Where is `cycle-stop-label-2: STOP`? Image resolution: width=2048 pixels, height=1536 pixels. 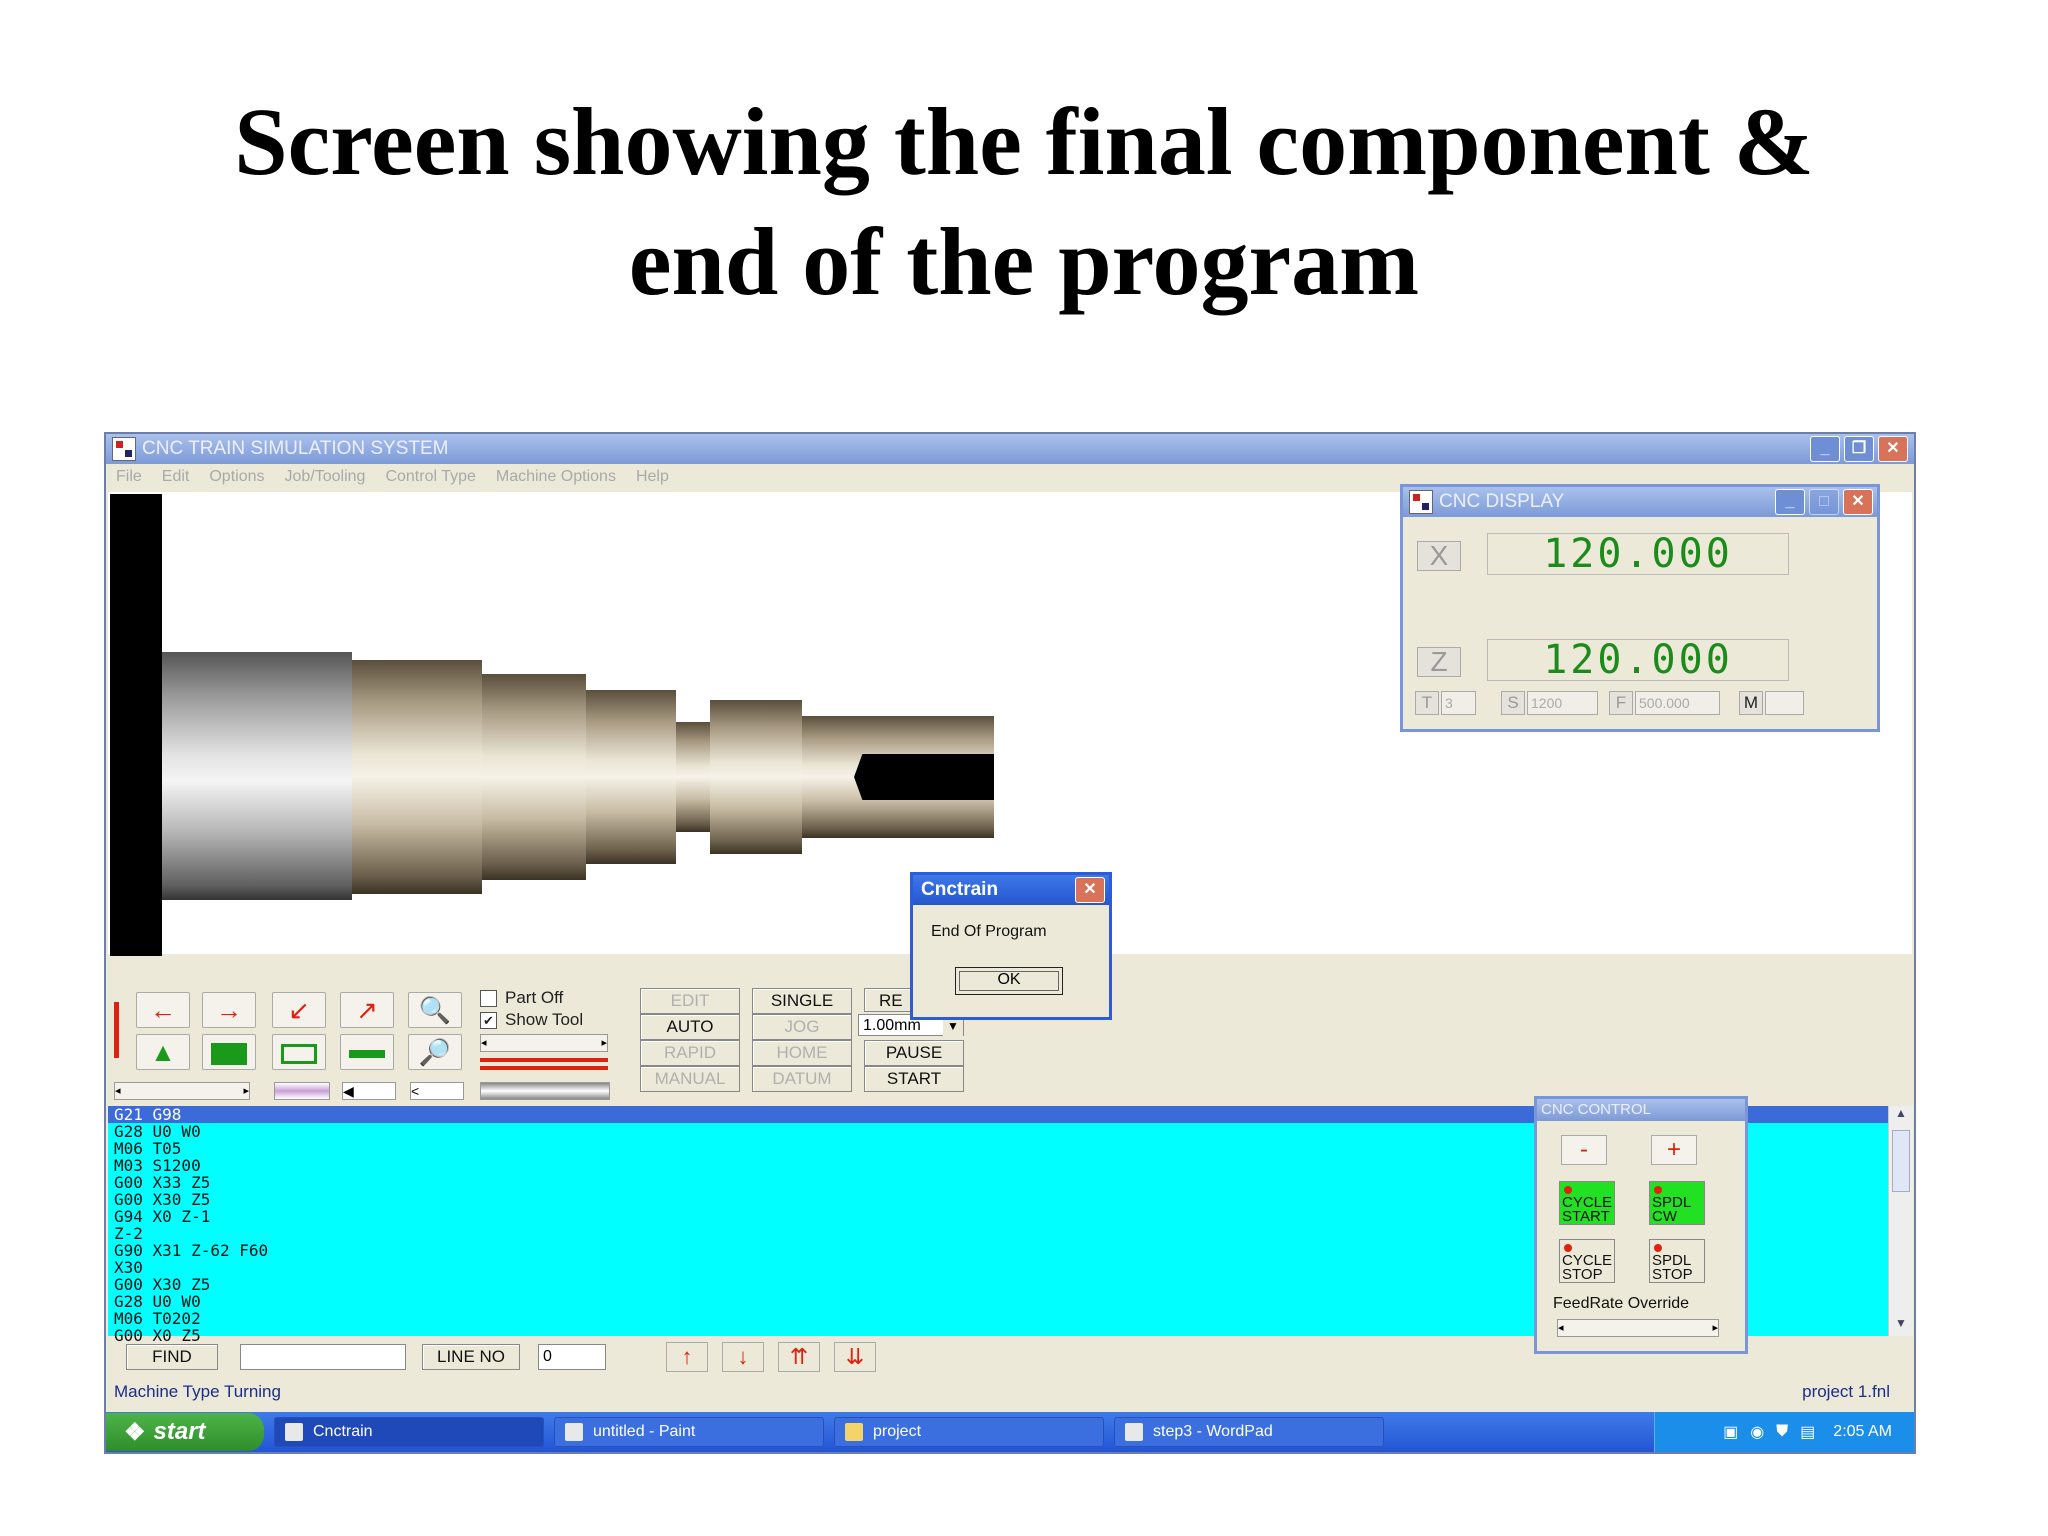
cycle-stop-label-2: STOP is located at coordinates (1582, 1274).